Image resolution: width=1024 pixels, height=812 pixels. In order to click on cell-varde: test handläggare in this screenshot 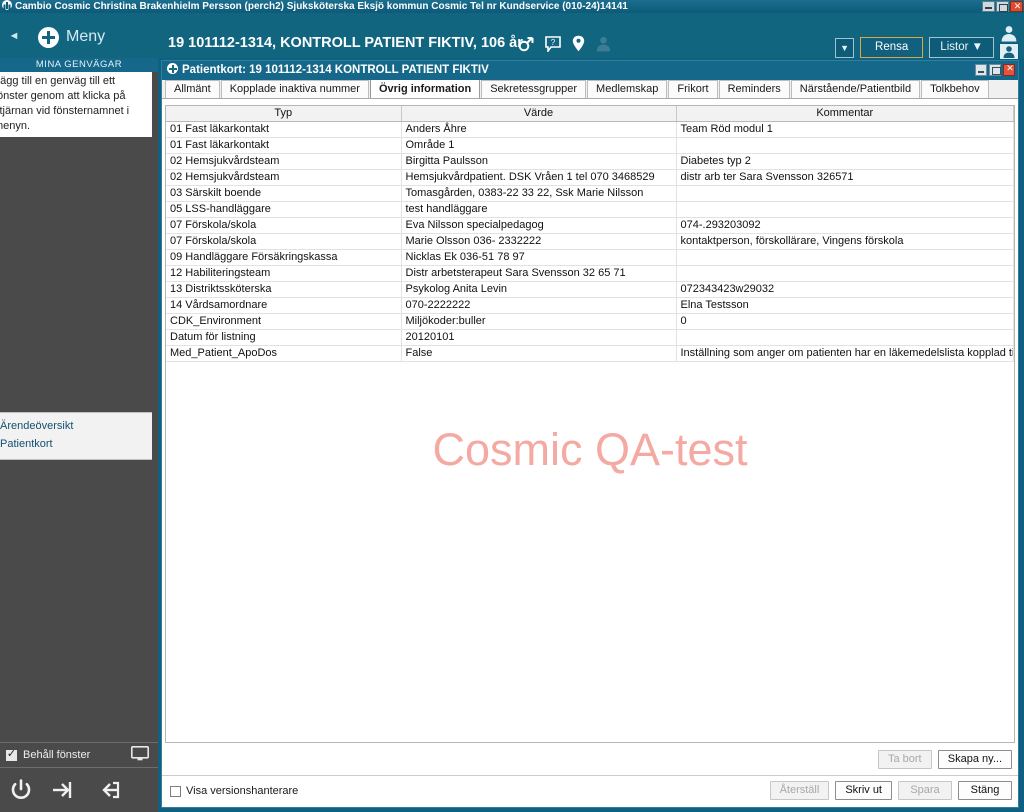, I will do `click(539, 209)`.